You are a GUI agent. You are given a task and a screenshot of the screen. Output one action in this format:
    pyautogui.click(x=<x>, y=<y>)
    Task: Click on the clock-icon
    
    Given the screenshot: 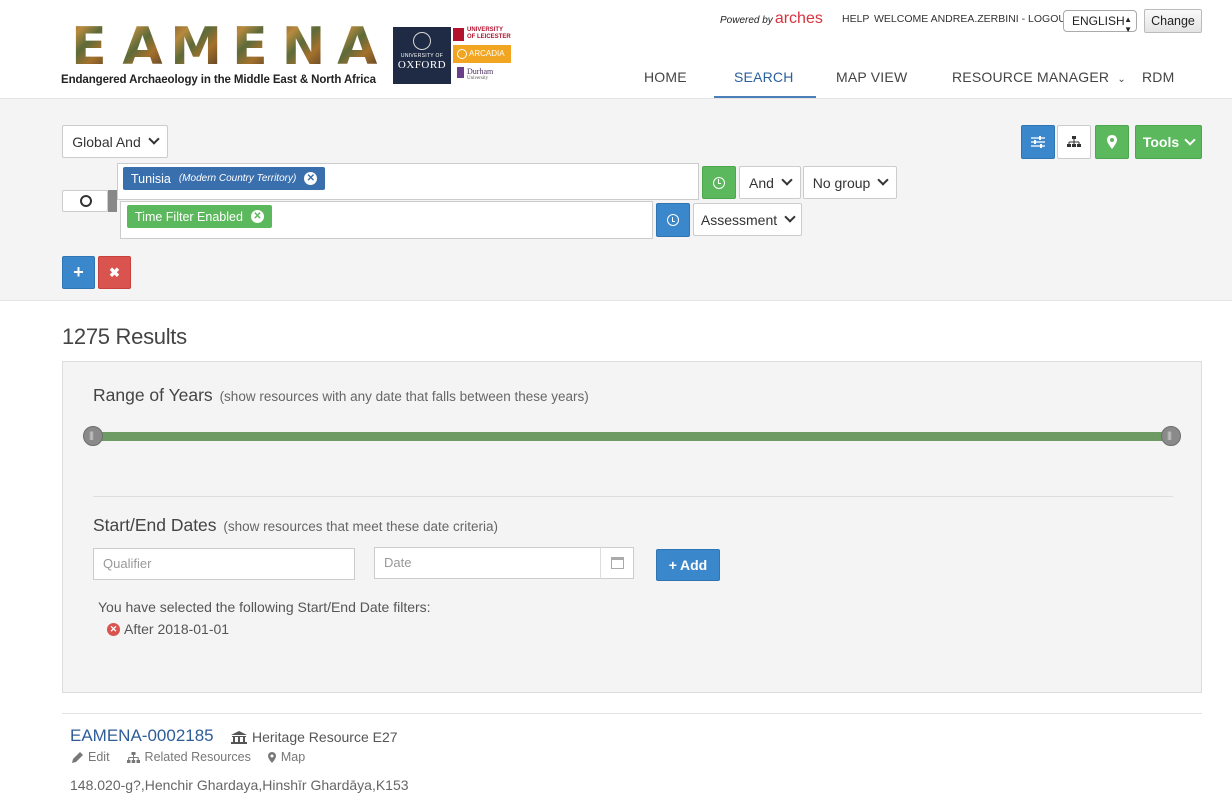 What is the action you would take?
    pyautogui.click(x=719, y=182)
    